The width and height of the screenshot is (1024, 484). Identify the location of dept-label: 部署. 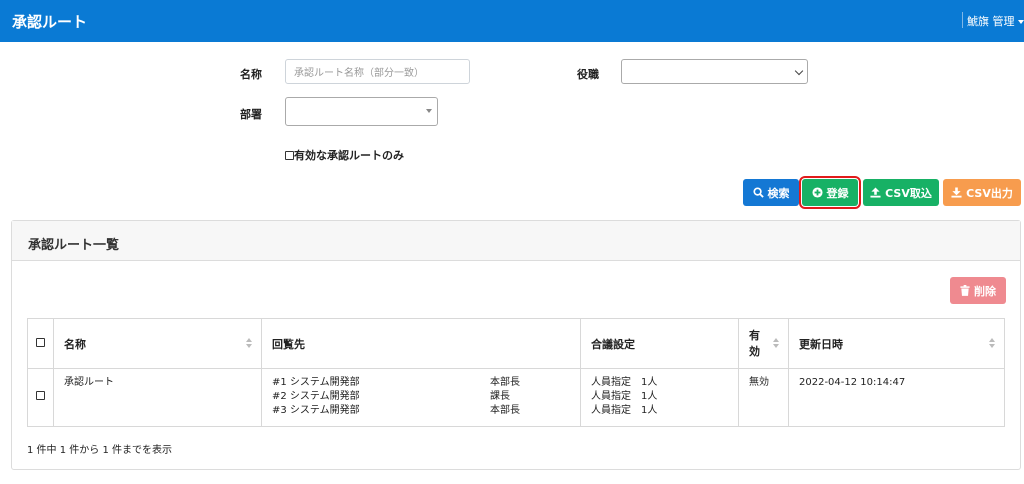
(251, 114).